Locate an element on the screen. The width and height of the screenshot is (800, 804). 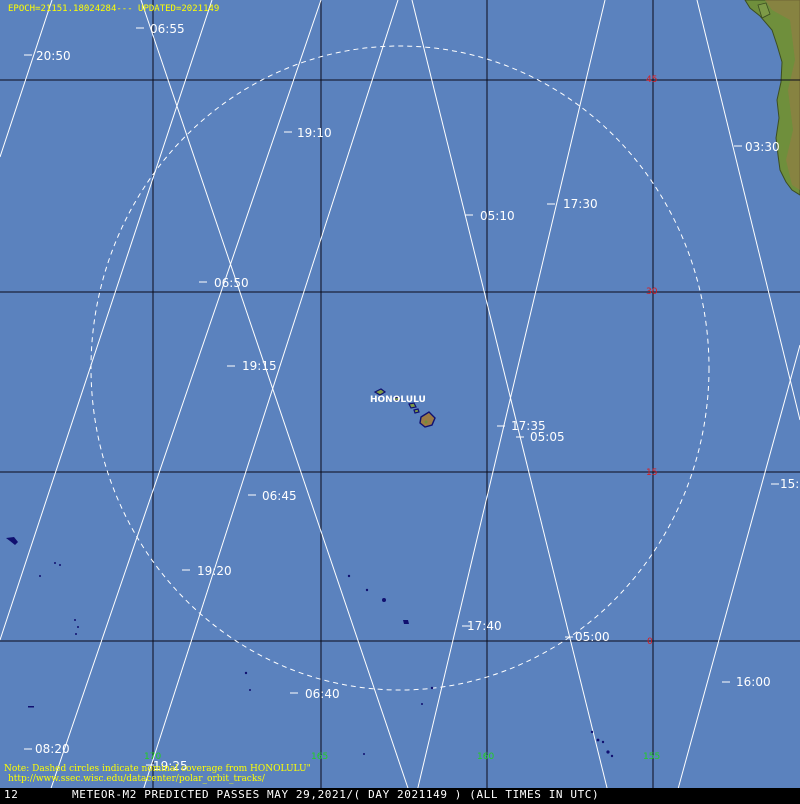
track-time-label: 17:40 is located at coordinates (484, 626).